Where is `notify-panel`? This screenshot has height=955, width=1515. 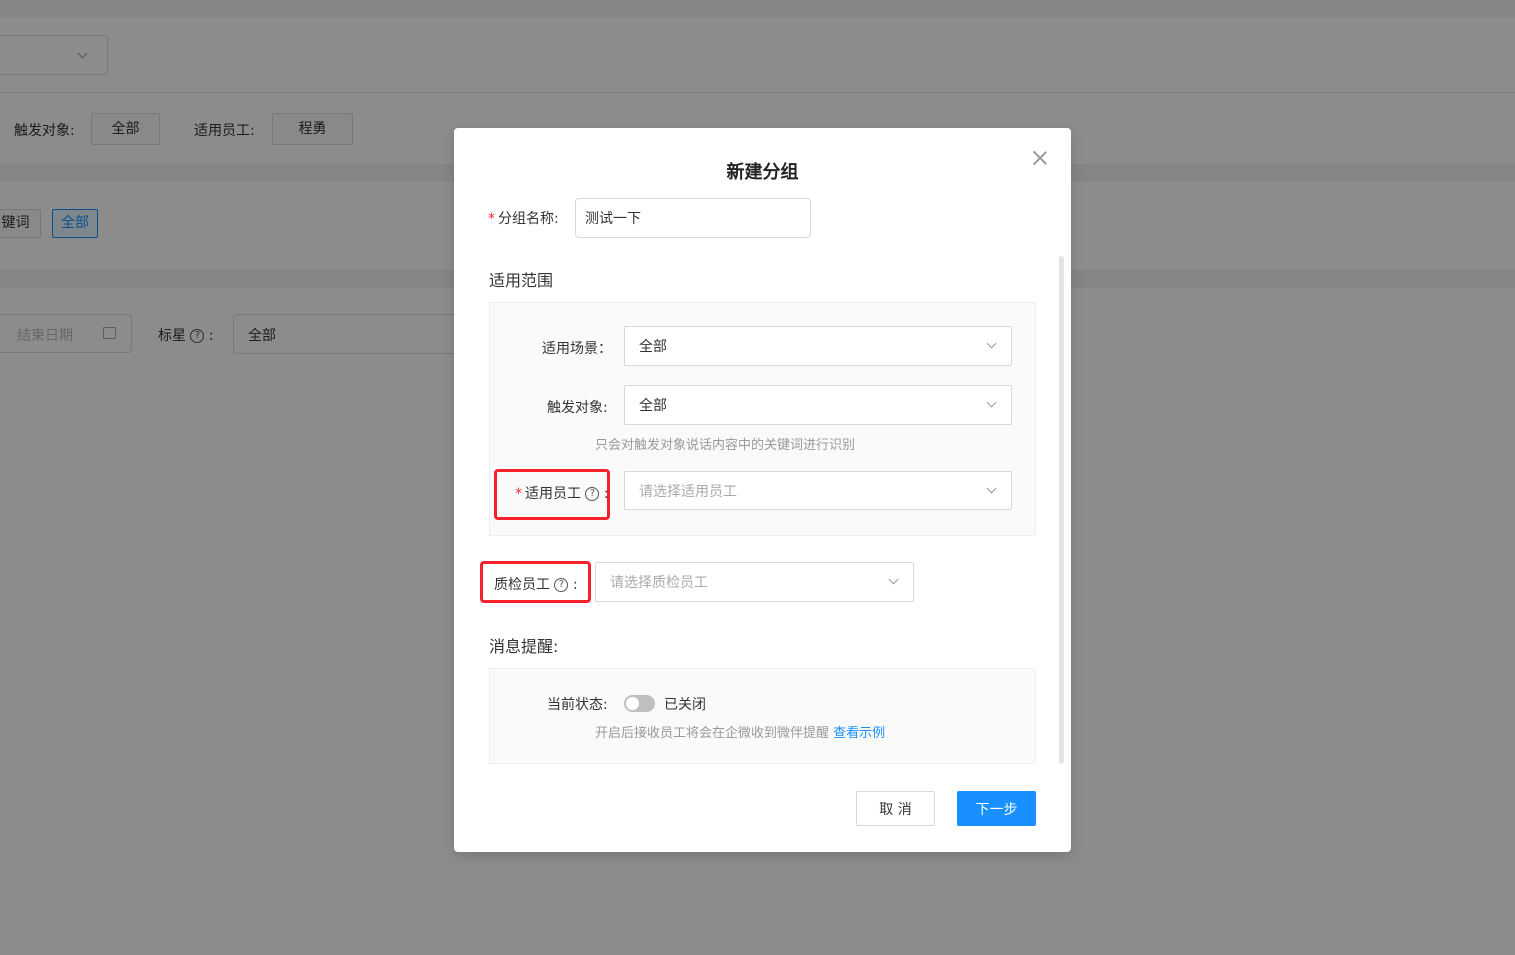
notify-panel is located at coordinates (762, 716).